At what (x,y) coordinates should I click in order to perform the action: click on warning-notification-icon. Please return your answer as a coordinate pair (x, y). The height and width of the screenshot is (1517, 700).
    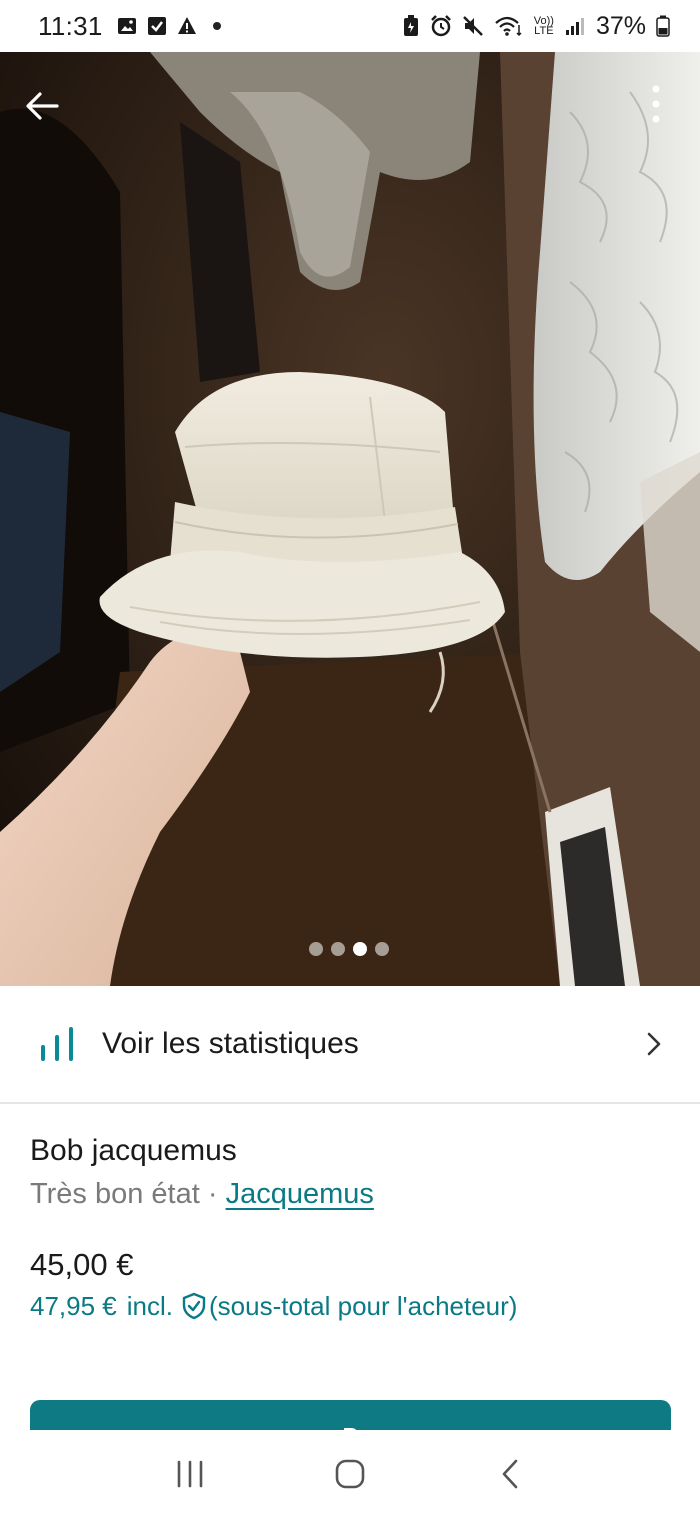
    Looking at the image, I should click on (186, 25).